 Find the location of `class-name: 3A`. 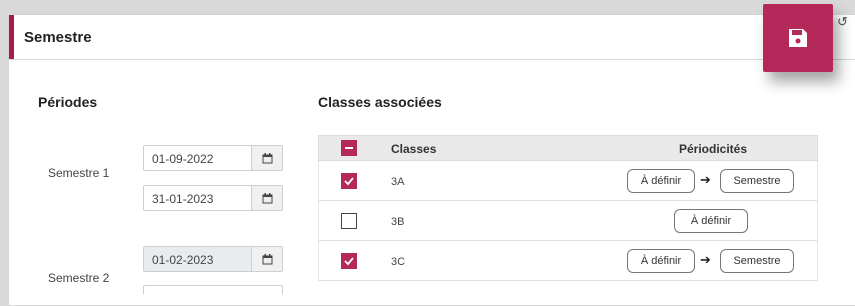

class-name: 3A is located at coordinates (398, 182).